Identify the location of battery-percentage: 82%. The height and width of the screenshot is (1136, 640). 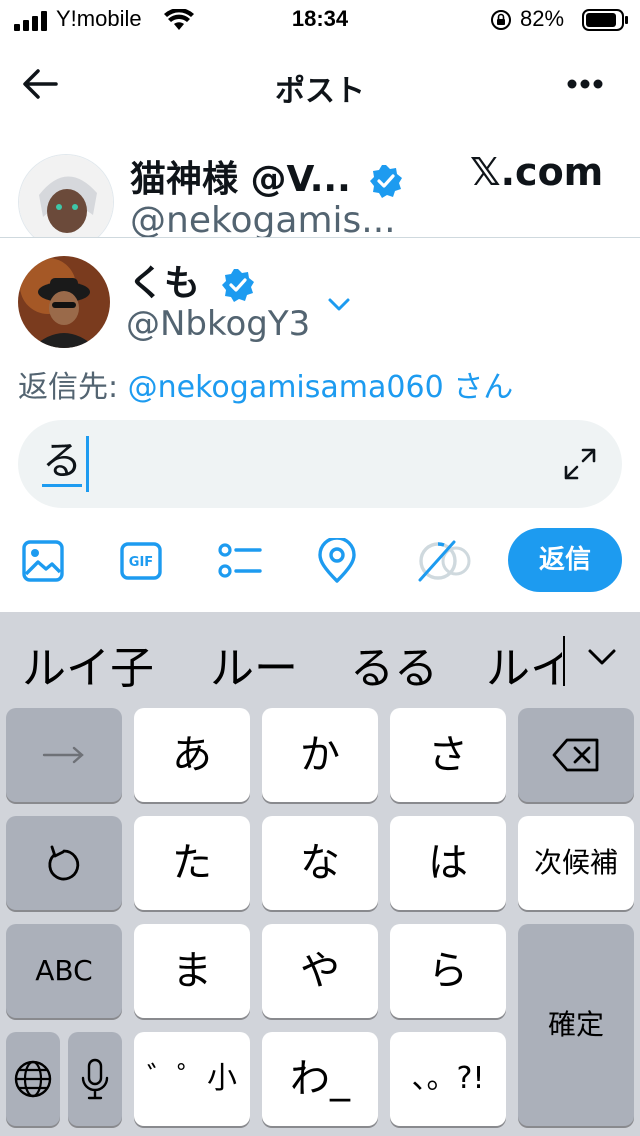
(542, 18).